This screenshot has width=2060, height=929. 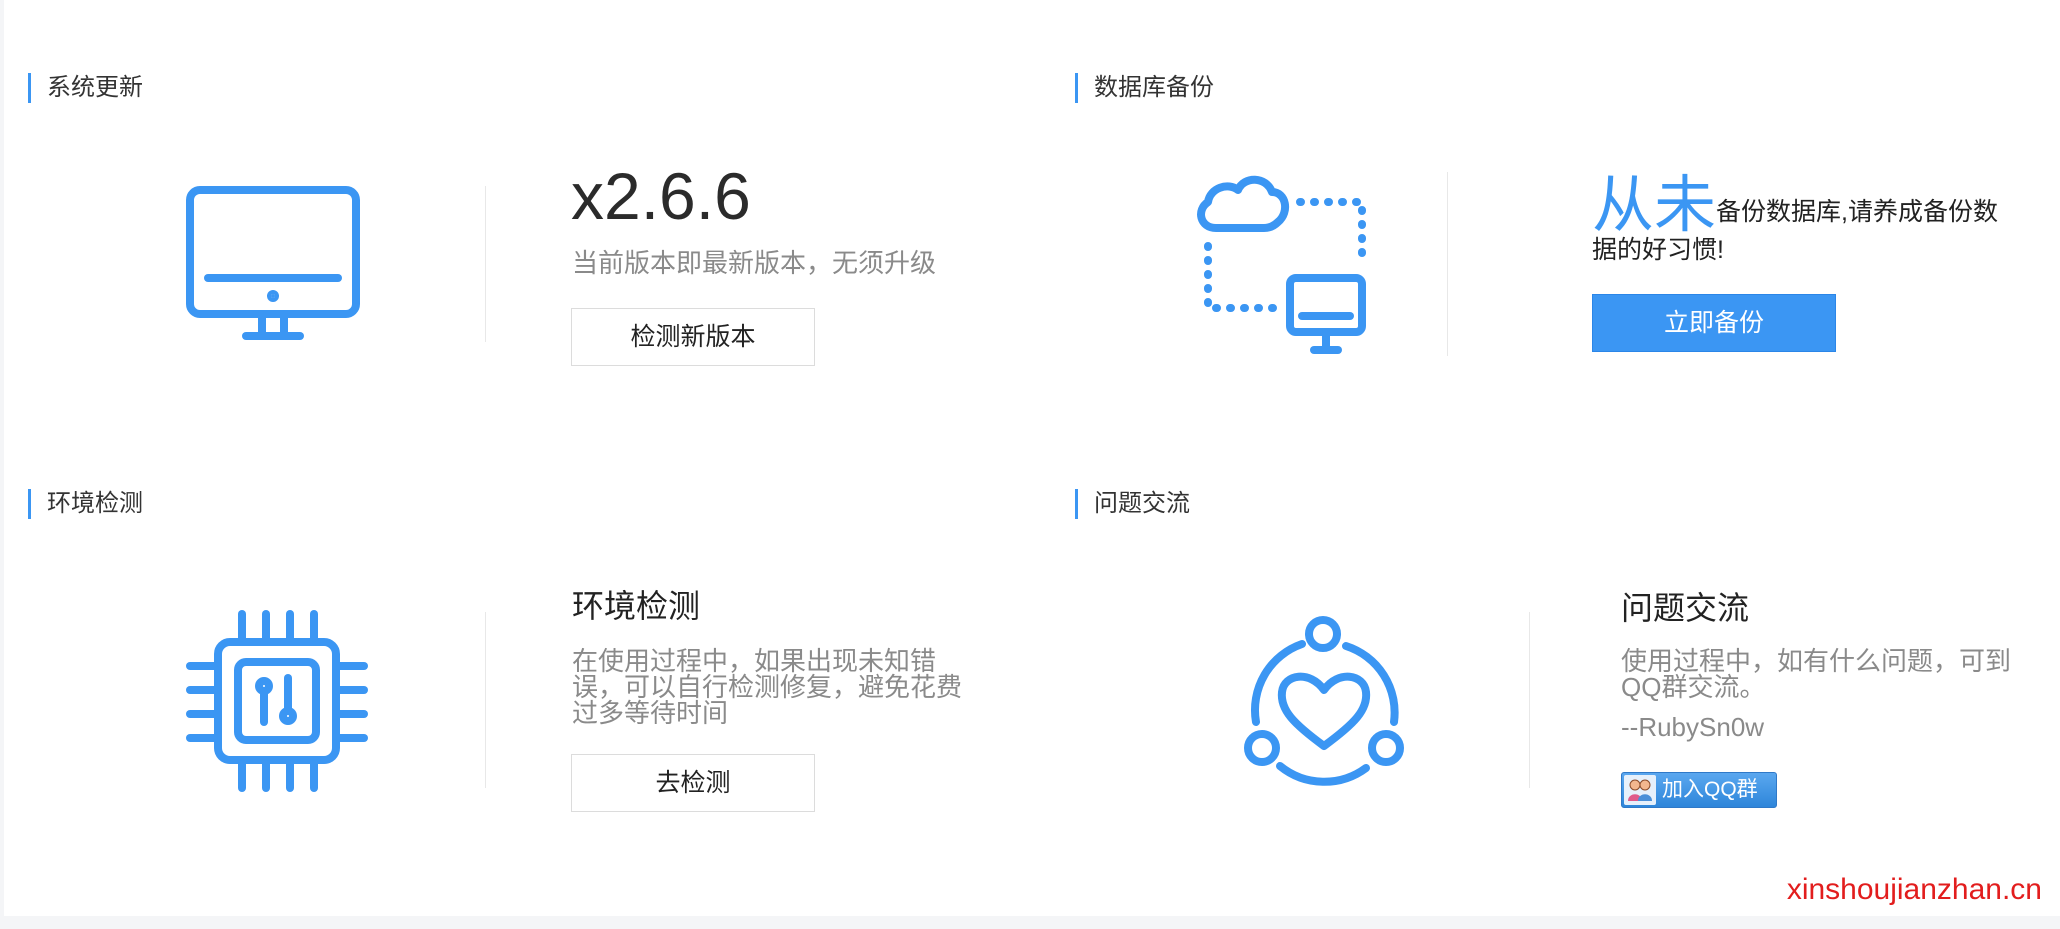 What do you see at coordinates (754, 263) in the screenshot?
I see `update-status-text: 当前版本即最新版本，无须升级` at bounding box center [754, 263].